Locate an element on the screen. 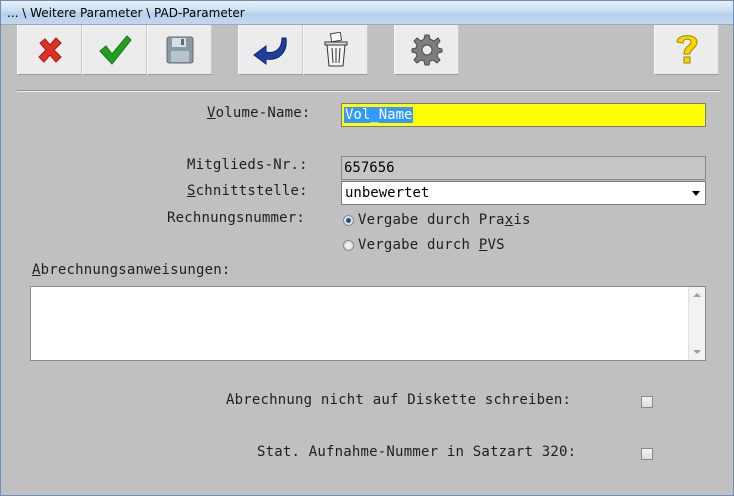  volume-name-label: Volume-Name: is located at coordinates (259, 113).